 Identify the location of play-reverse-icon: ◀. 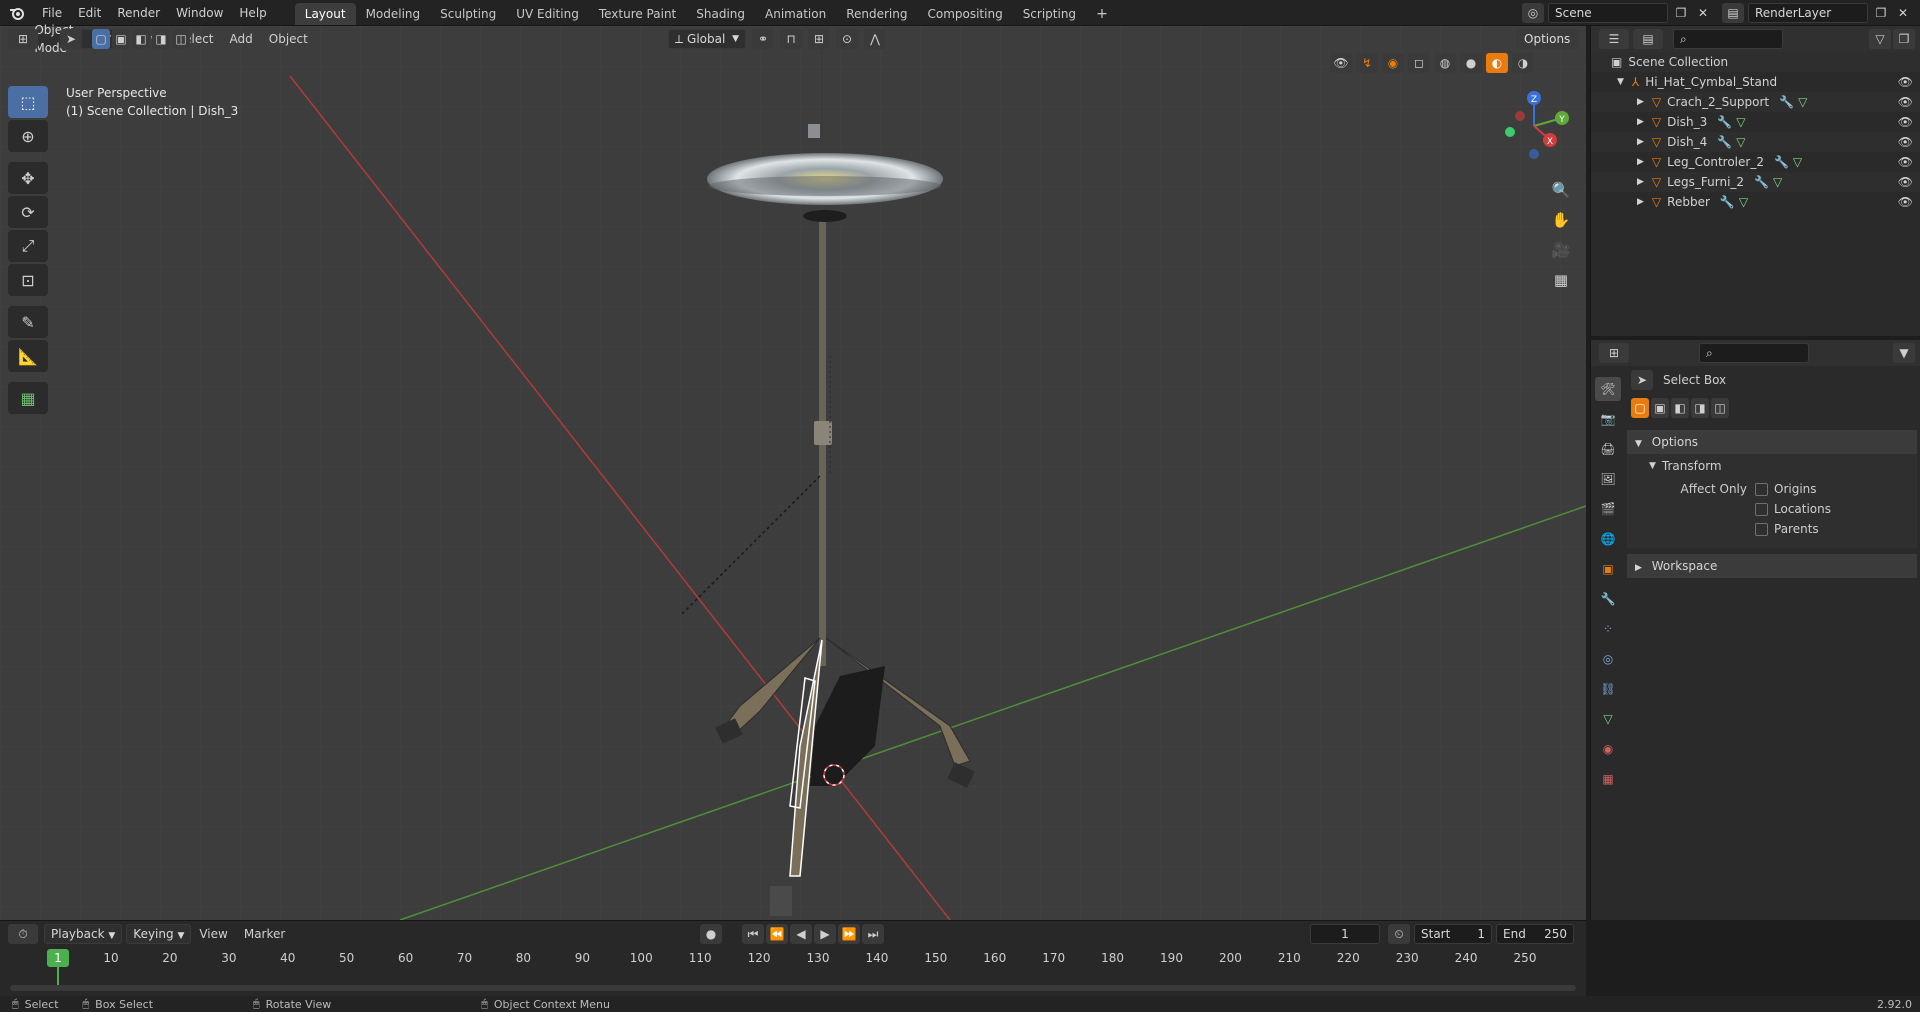
(801, 934).